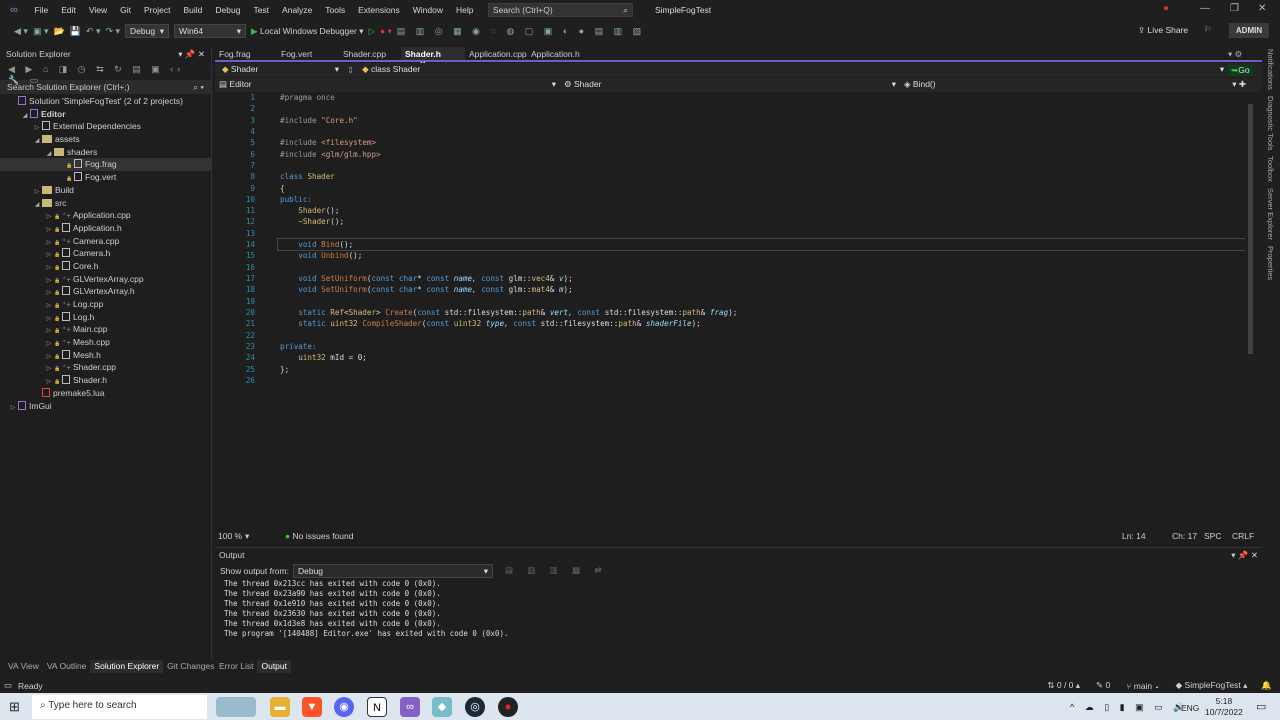  I want to click on output-tools: ▤ ▥ ▥ ▩ ⇄, so click(556, 570).